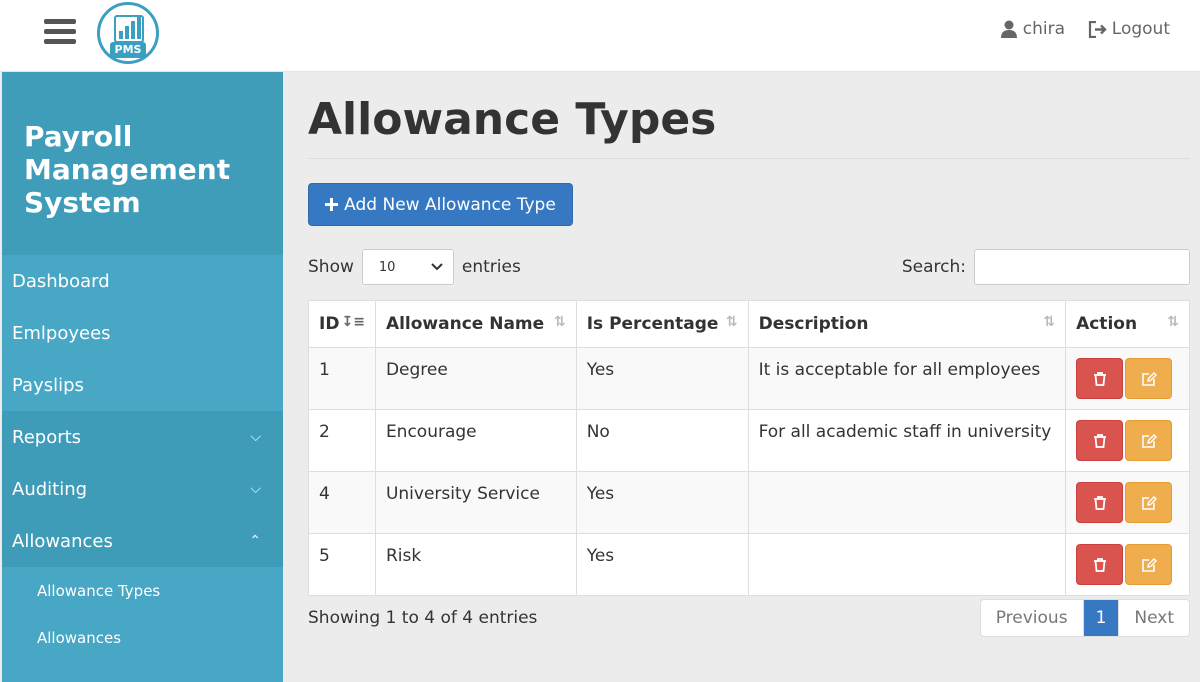 Image resolution: width=1200 pixels, height=682 pixels. I want to click on entries-select: 10, so click(407, 267).